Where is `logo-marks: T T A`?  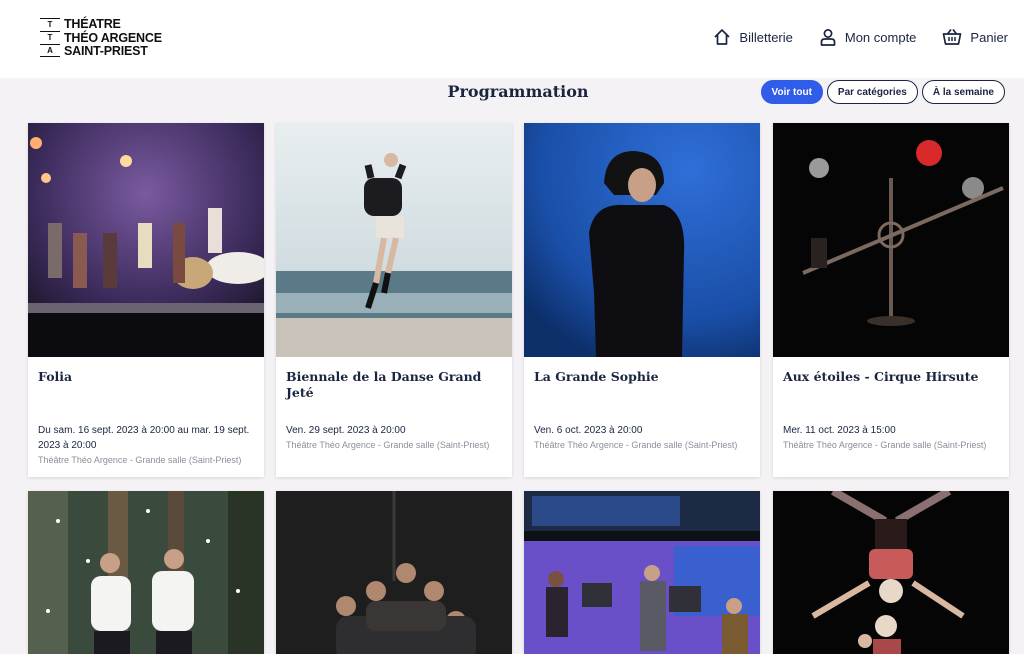 logo-marks: T T A is located at coordinates (50, 38).